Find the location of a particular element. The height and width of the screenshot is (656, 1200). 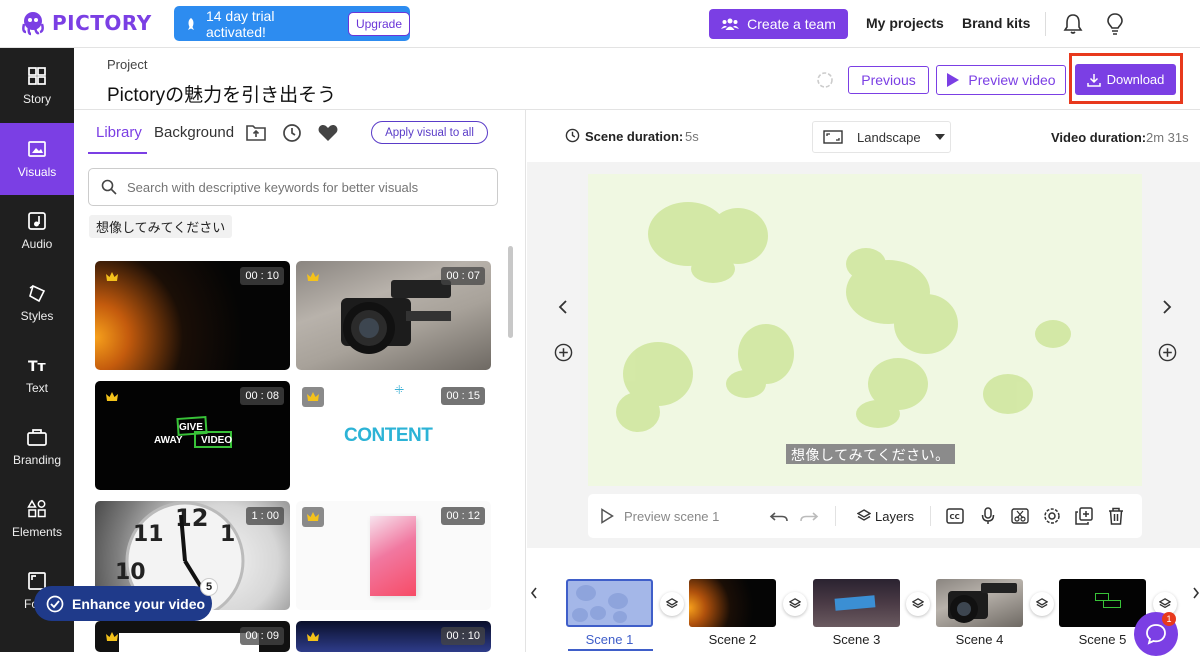

audio-icon is located at coordinates (37, 221).